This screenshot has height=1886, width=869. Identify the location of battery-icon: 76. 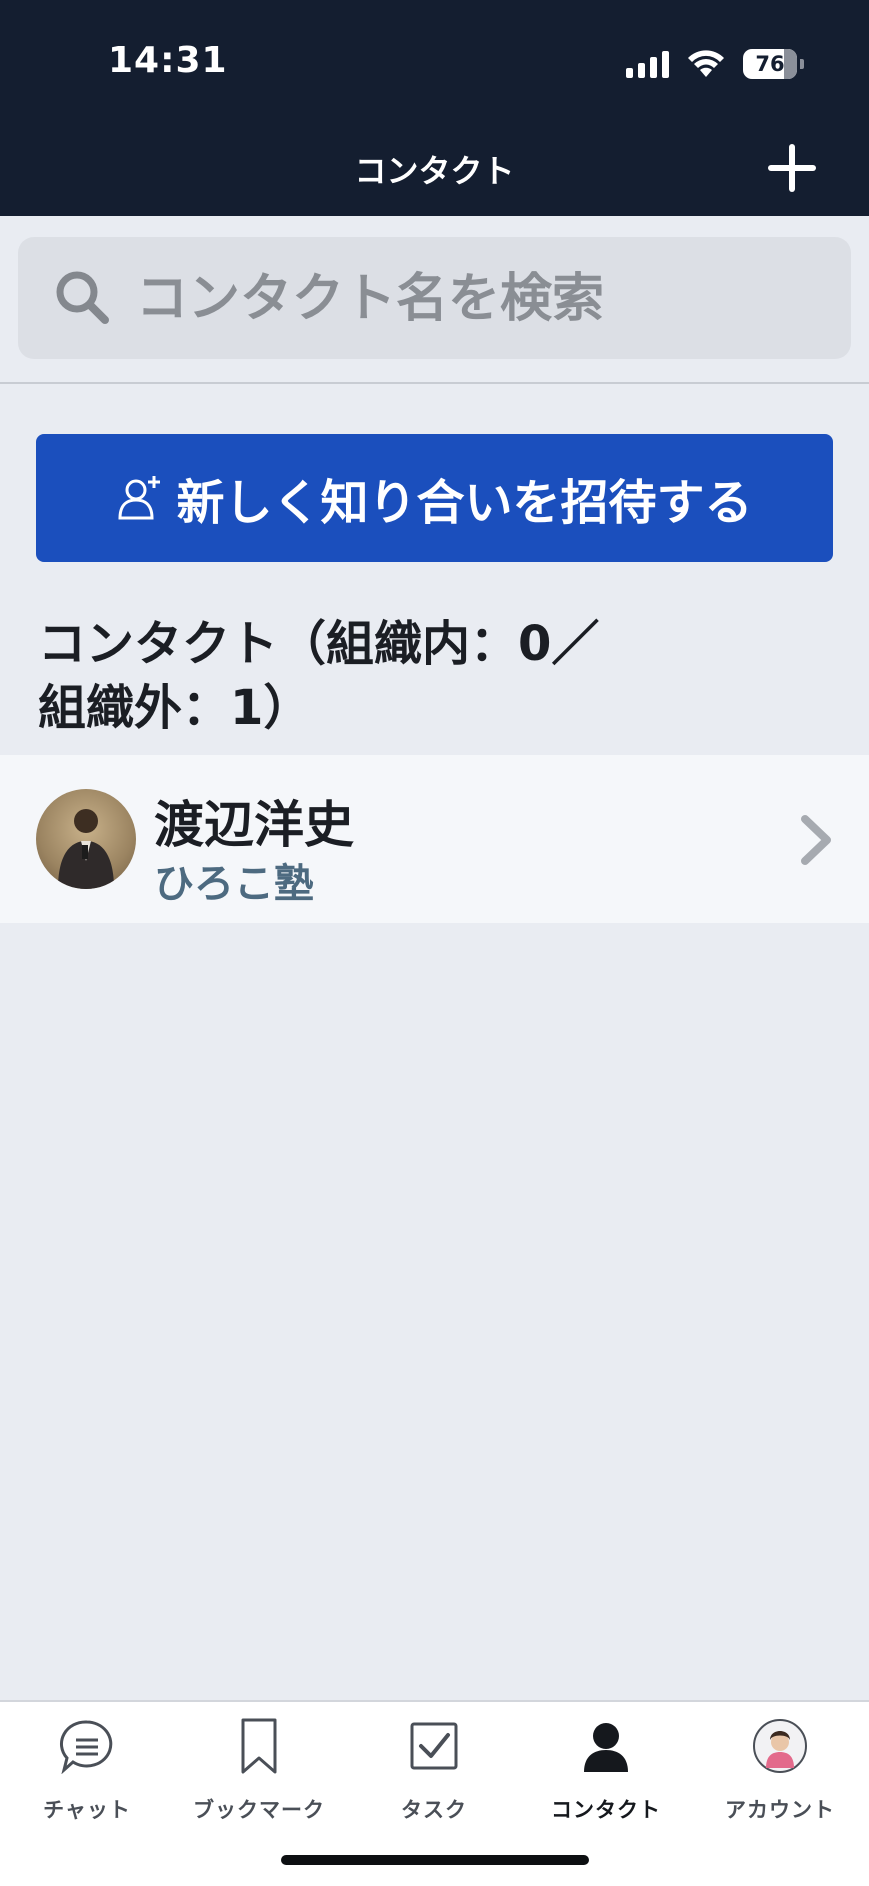
(773, 64).